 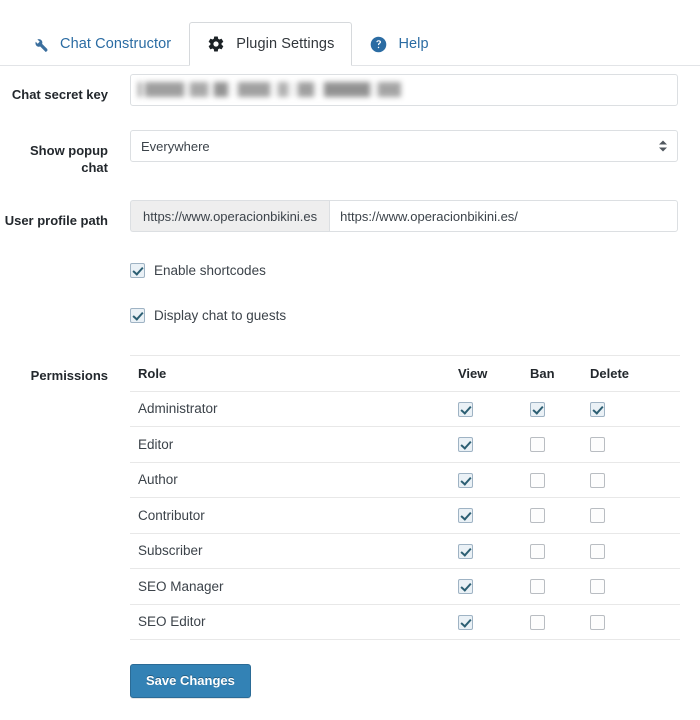 I want to click on label-chat-secret-key: Chat secret key, so click(x=59, y=94).